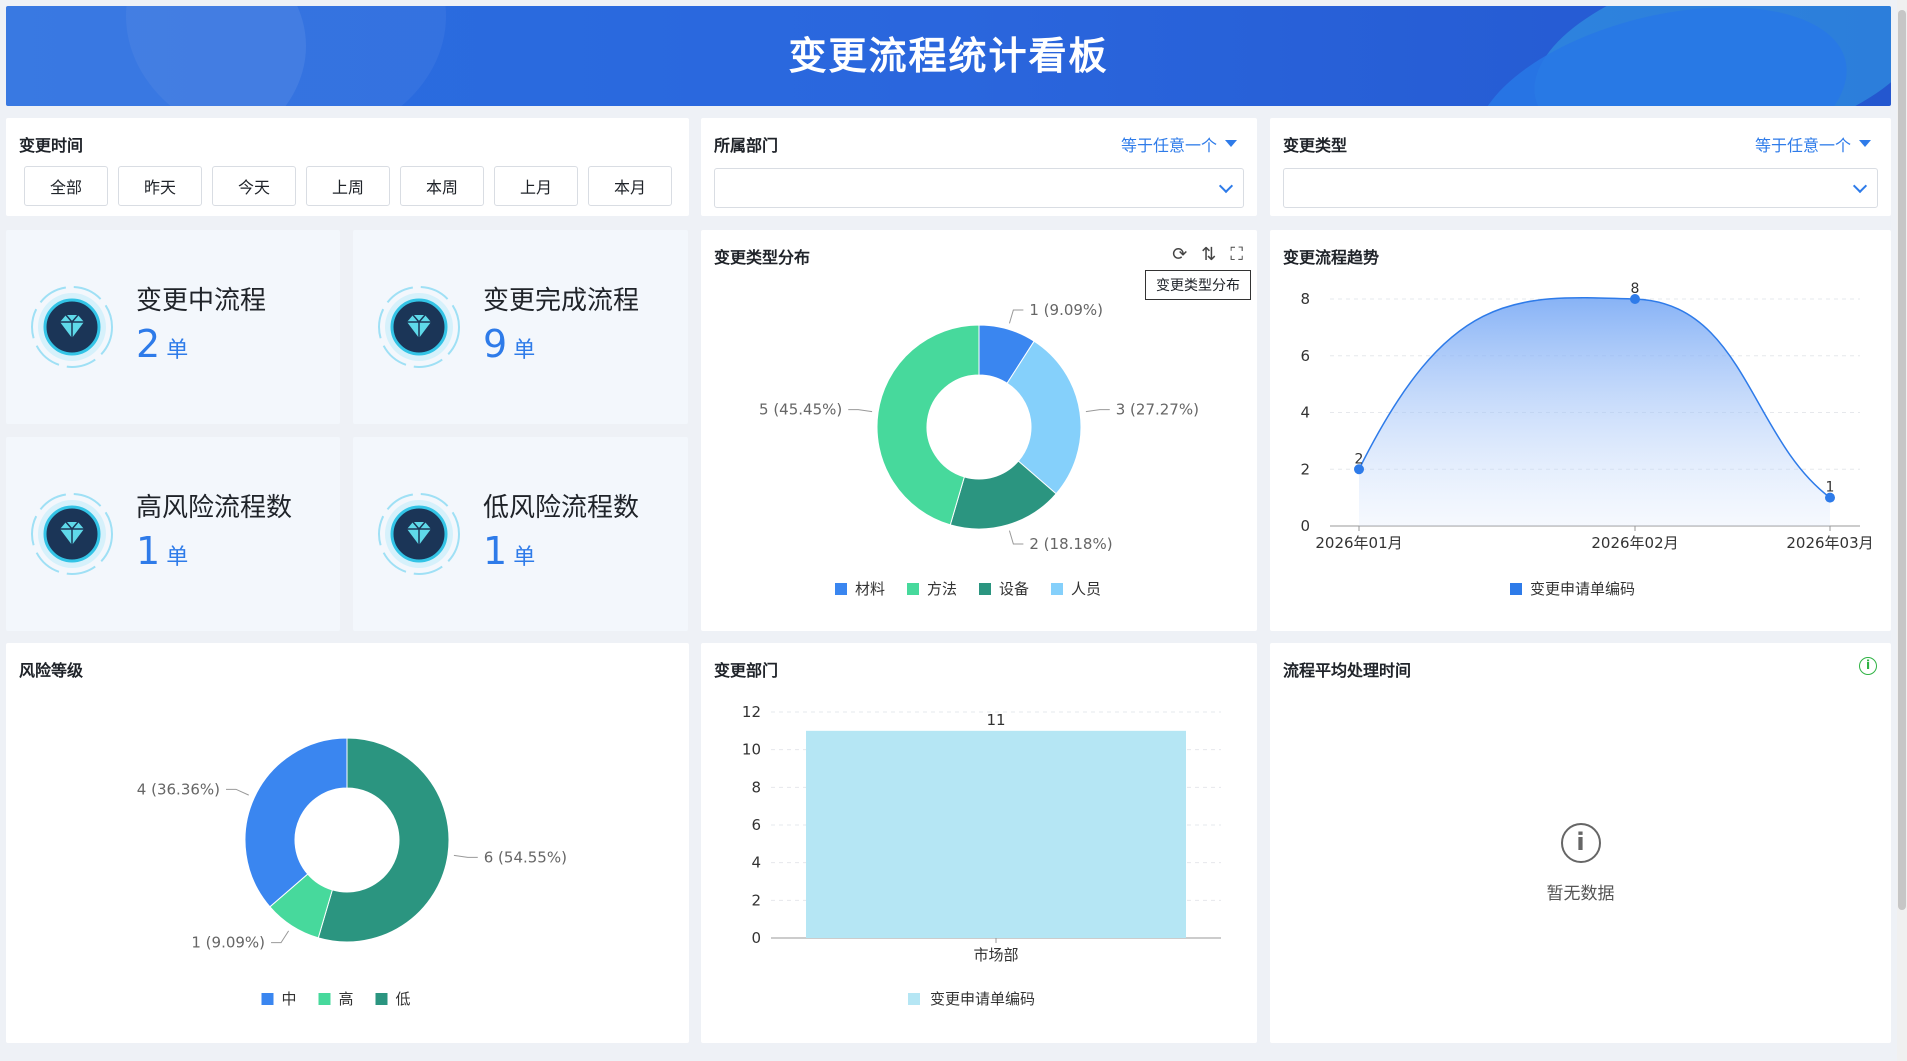  I want to click on dept-panel: 变更部门 0 2 4 6 8 10 12 11 市场部 变更申请单编码, so click(979, 843).